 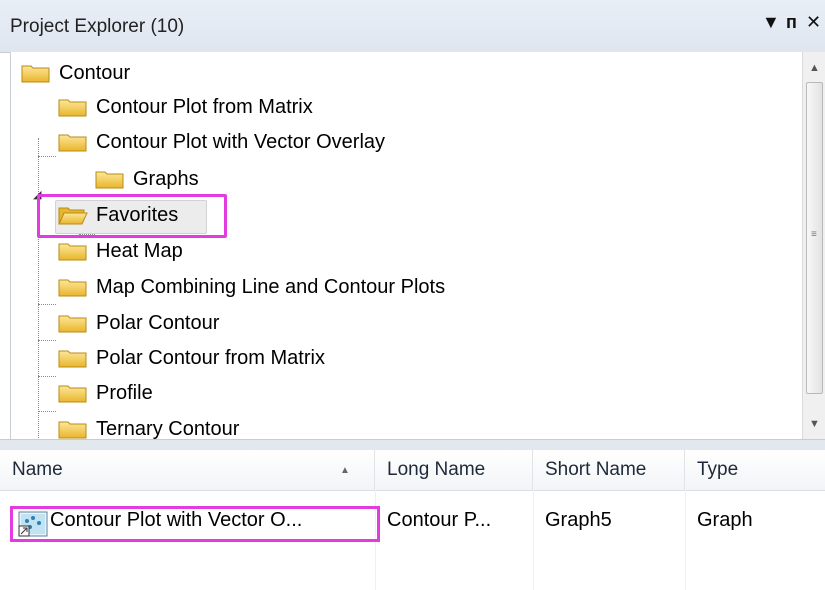 I want to click on tree-item-graphs: Graphs, so click(x=147, y=179).